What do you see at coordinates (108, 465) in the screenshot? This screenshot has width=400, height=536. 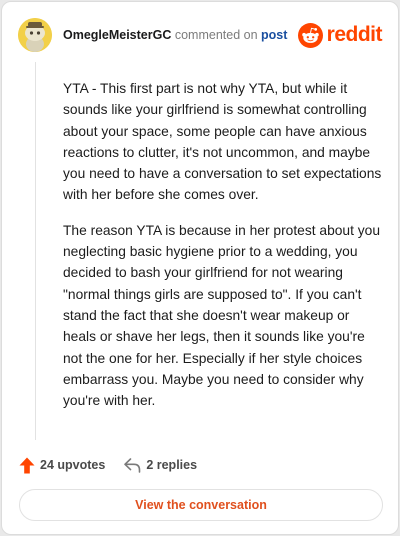 I see `comment-stats: 24 upvotes 2 replies` at bounding box center [108, 465].